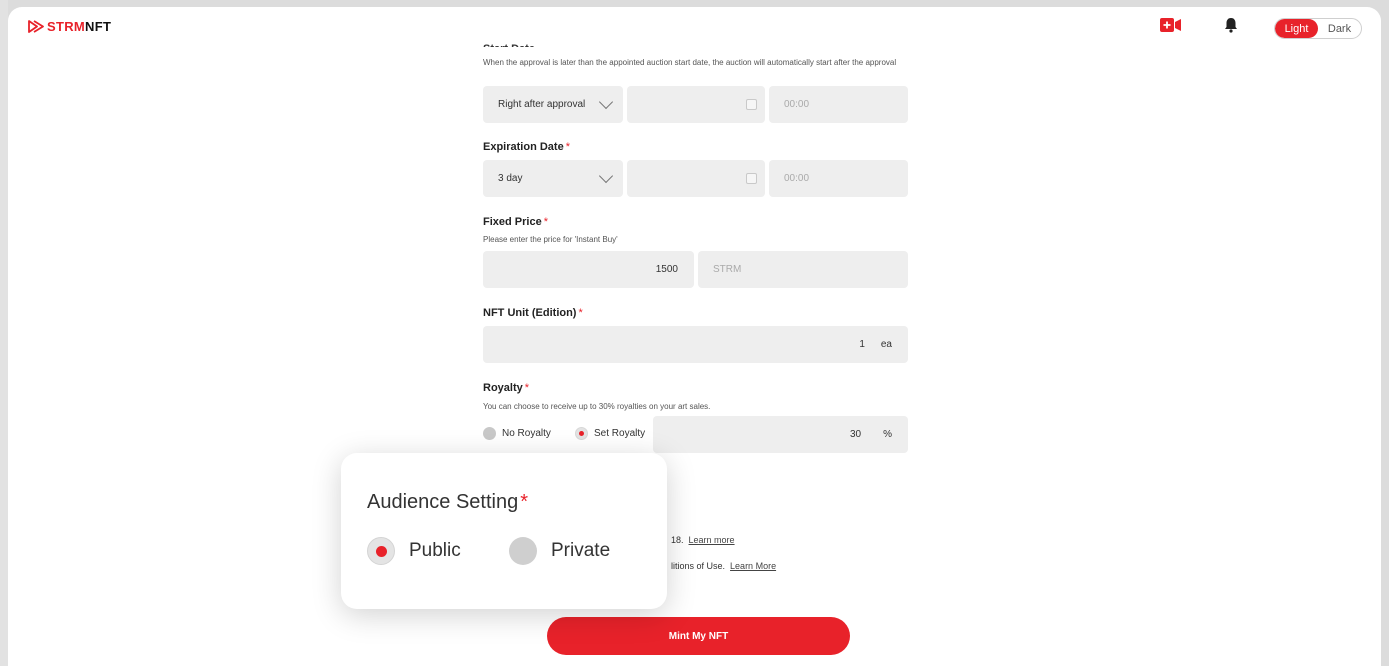 The image size is (1389, 666). What do you see at coordinates (886, 344) in the screenshot?
I see `nft-unit-suffix: ea` at bounding box center [886, 344].